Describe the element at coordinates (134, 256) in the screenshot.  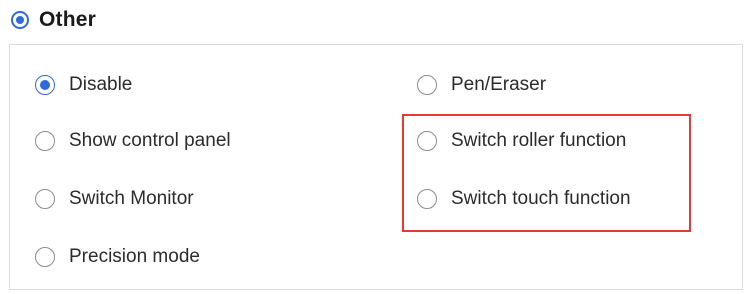
I see `option-precision-mode-label: Precision mode` at that location.